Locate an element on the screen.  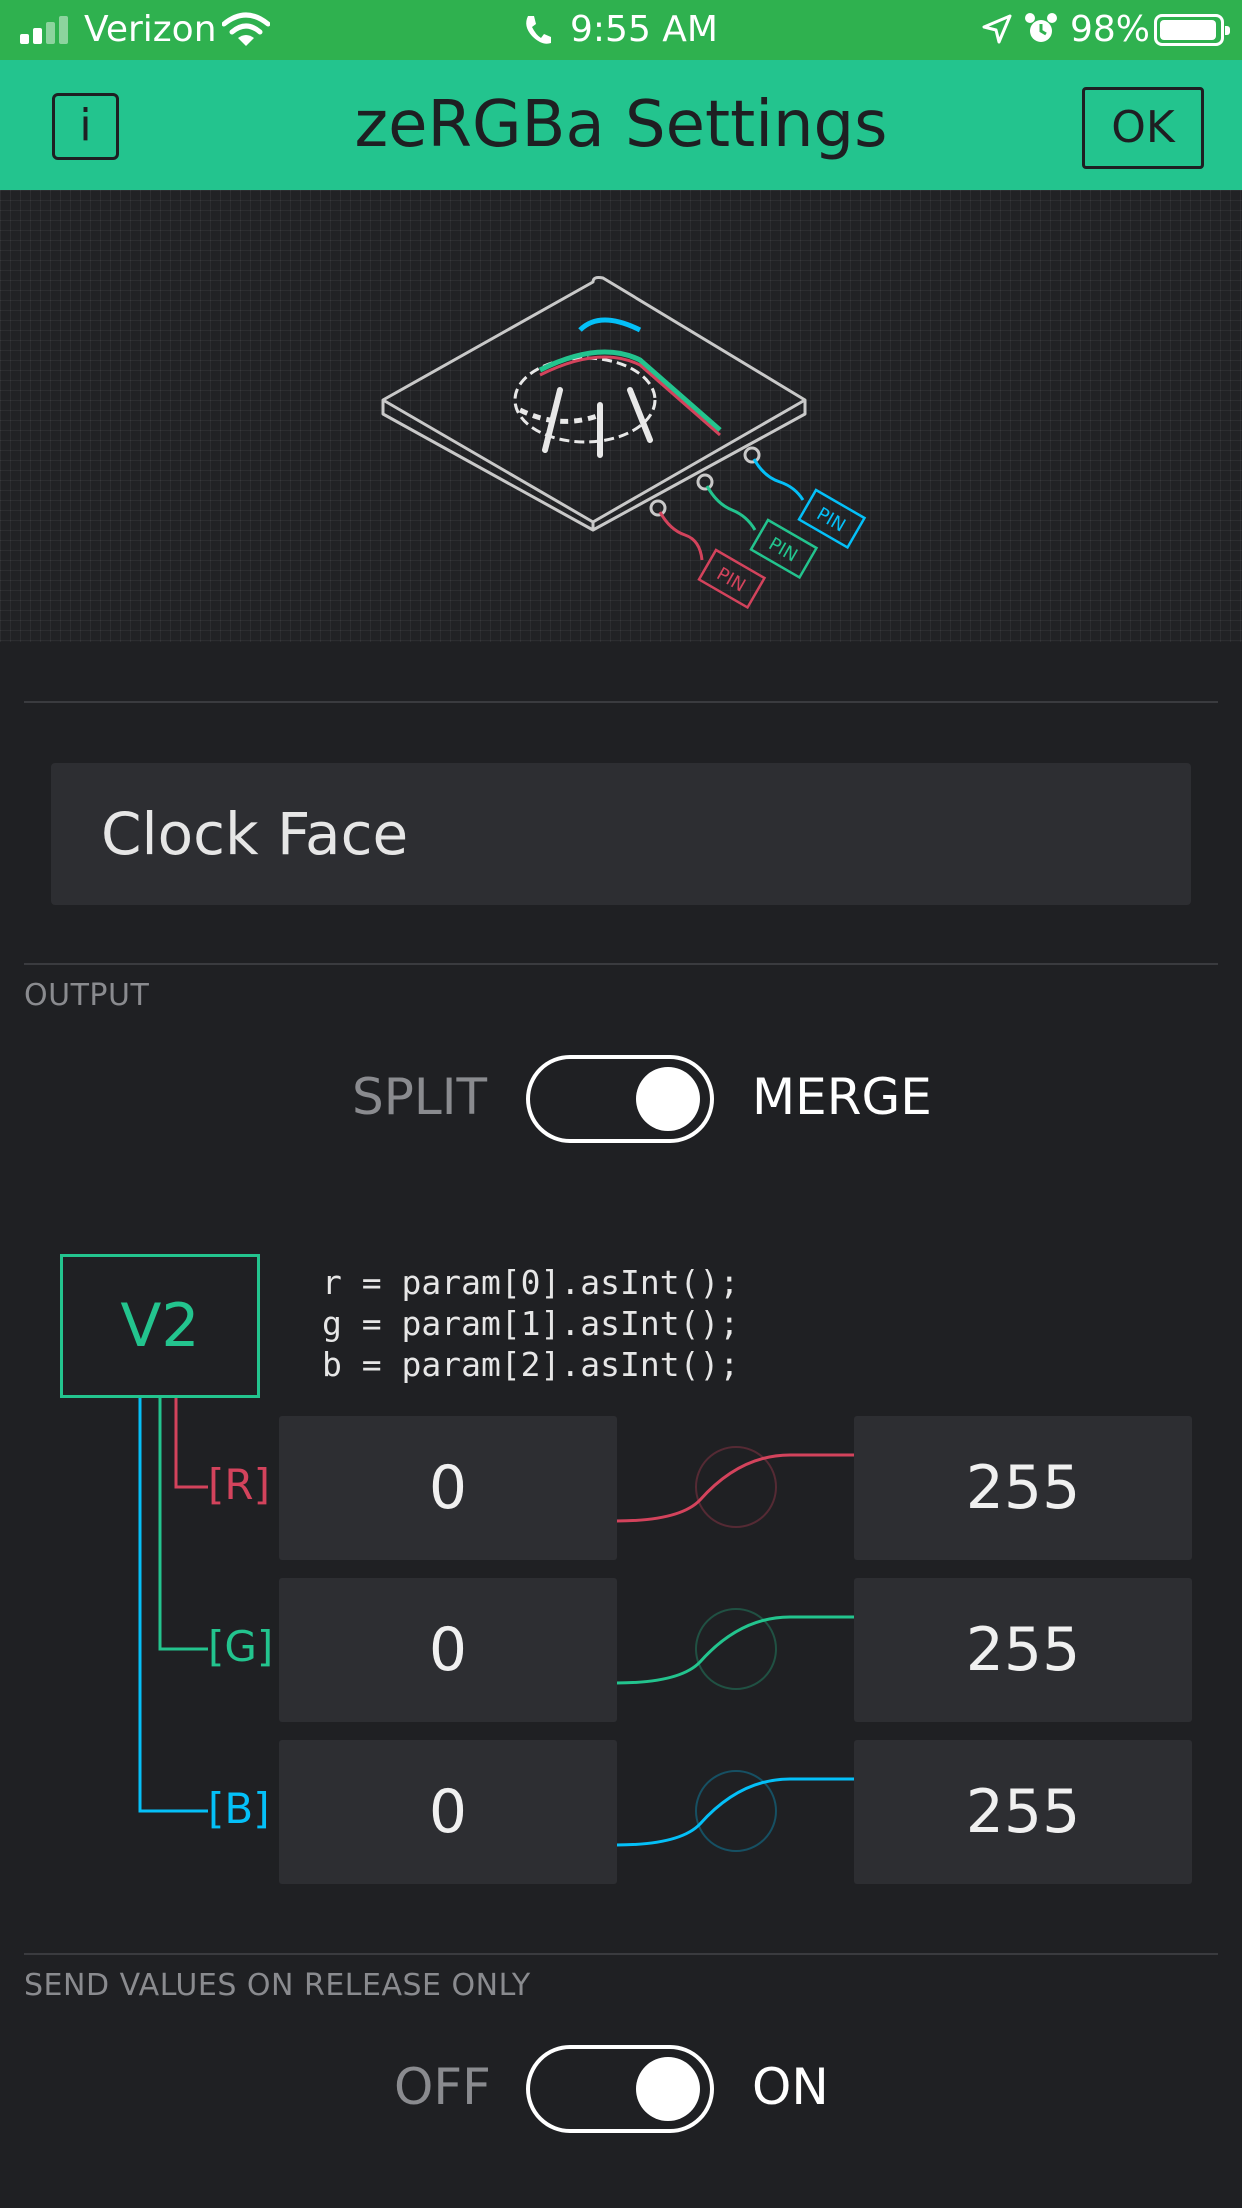
blue-min-input: 0 is located at coordinates (448, 1812).